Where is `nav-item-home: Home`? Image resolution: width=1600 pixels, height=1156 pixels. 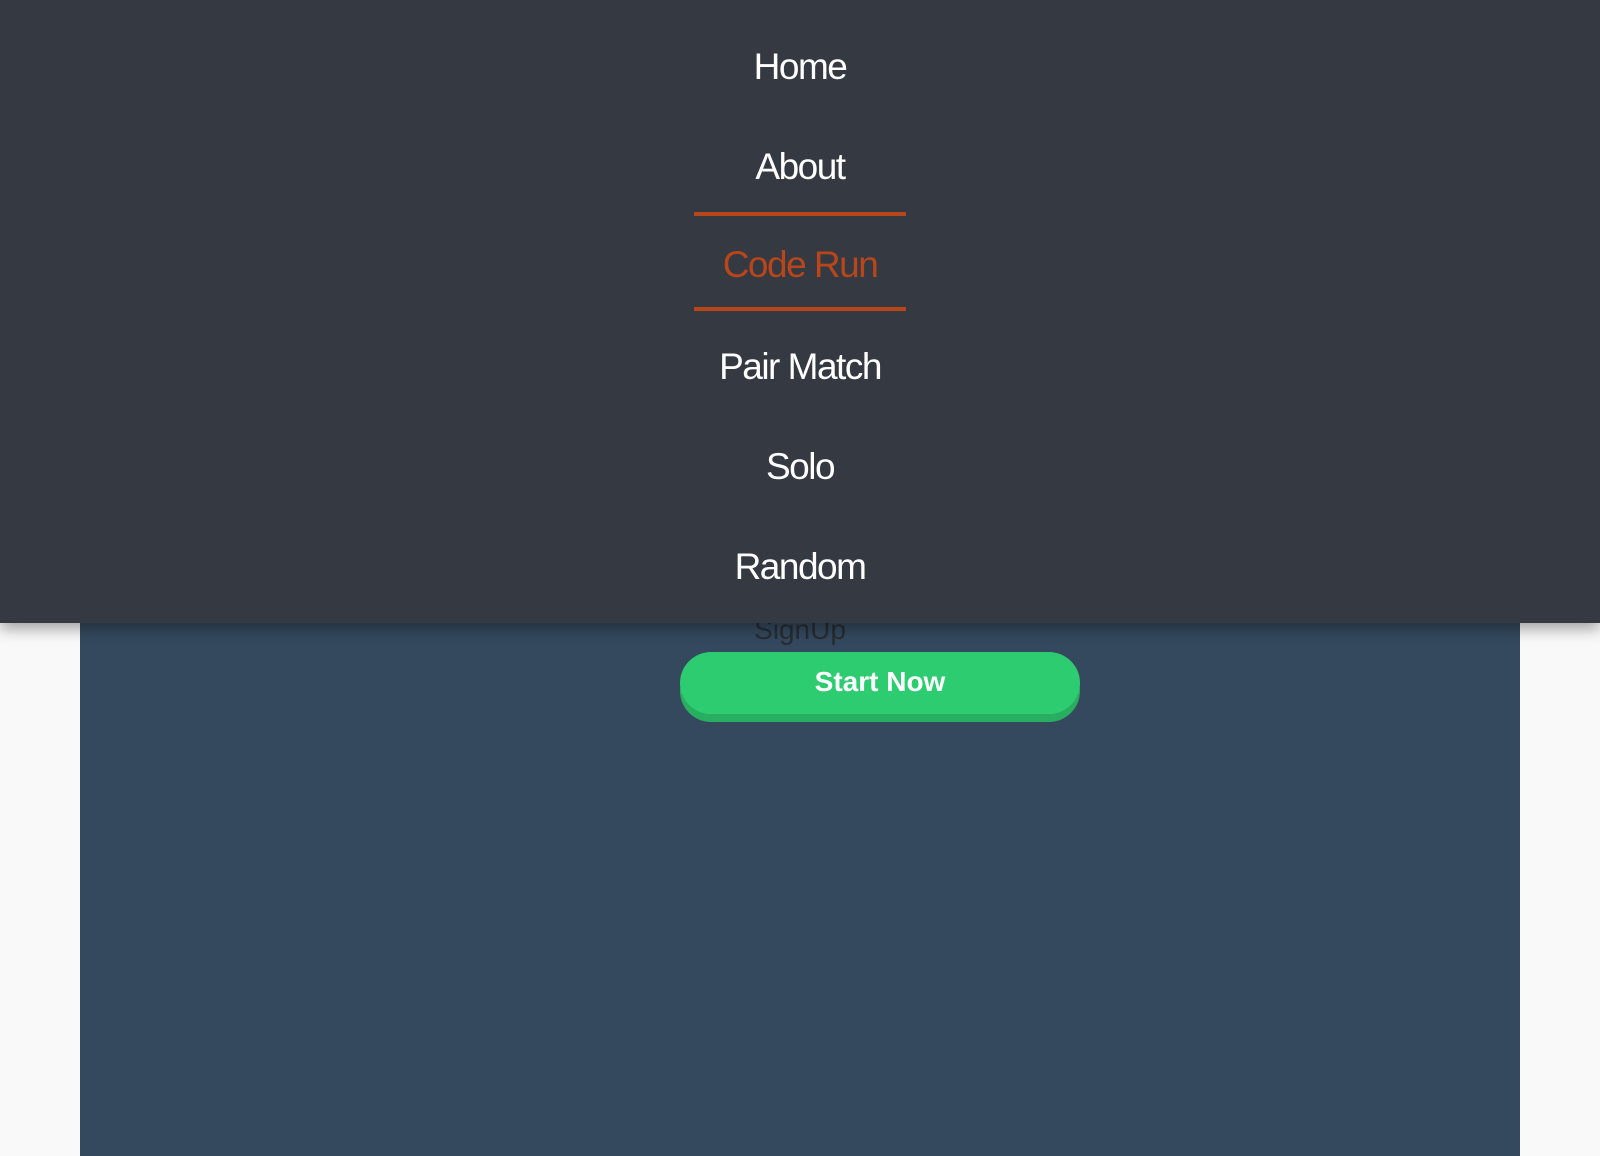 nav-item-home: Home is located at coordinates (800, 67).